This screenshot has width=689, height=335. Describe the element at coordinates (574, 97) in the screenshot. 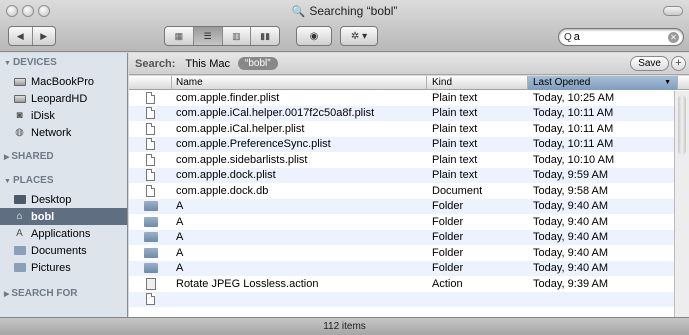

I see `file-last-opened: Today, 10:25 AM` at that location.